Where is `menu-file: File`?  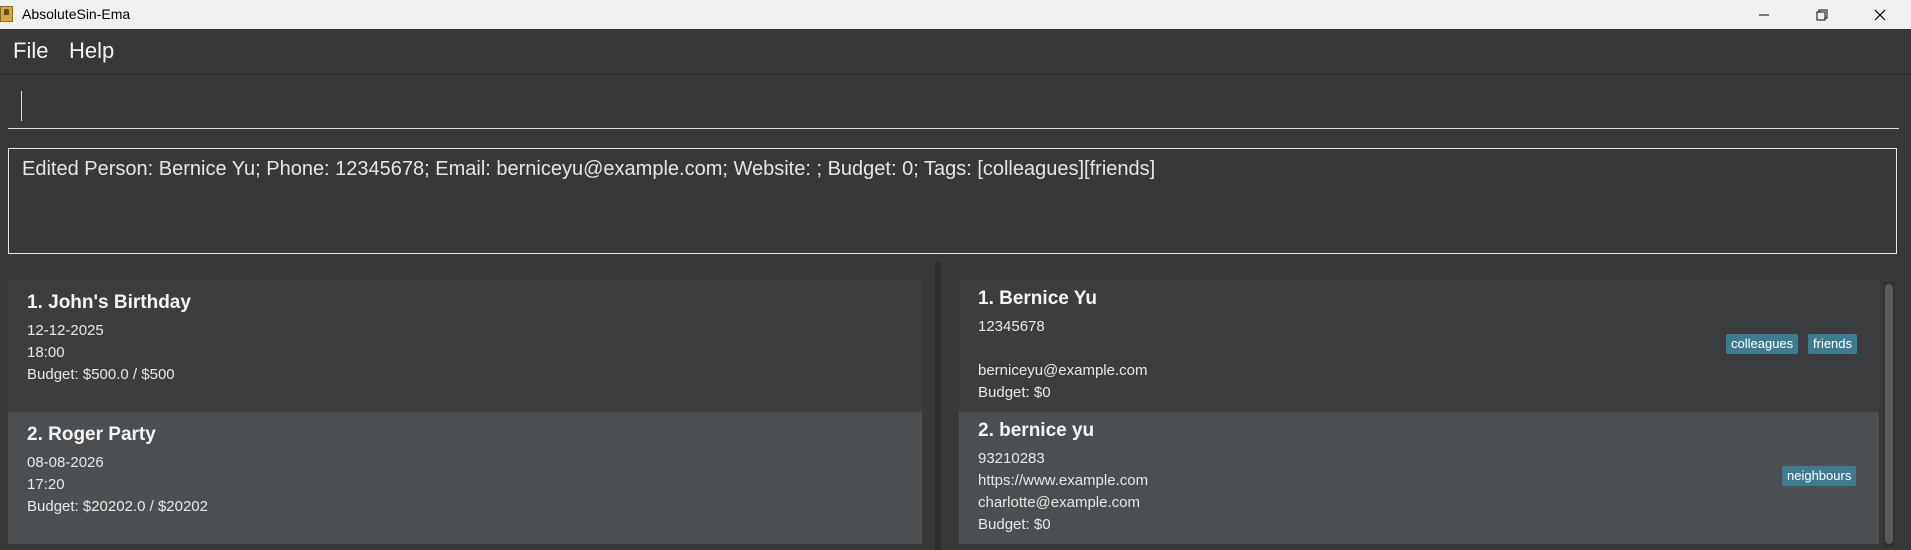
menu-file: File is located at coordinates (30, 51).